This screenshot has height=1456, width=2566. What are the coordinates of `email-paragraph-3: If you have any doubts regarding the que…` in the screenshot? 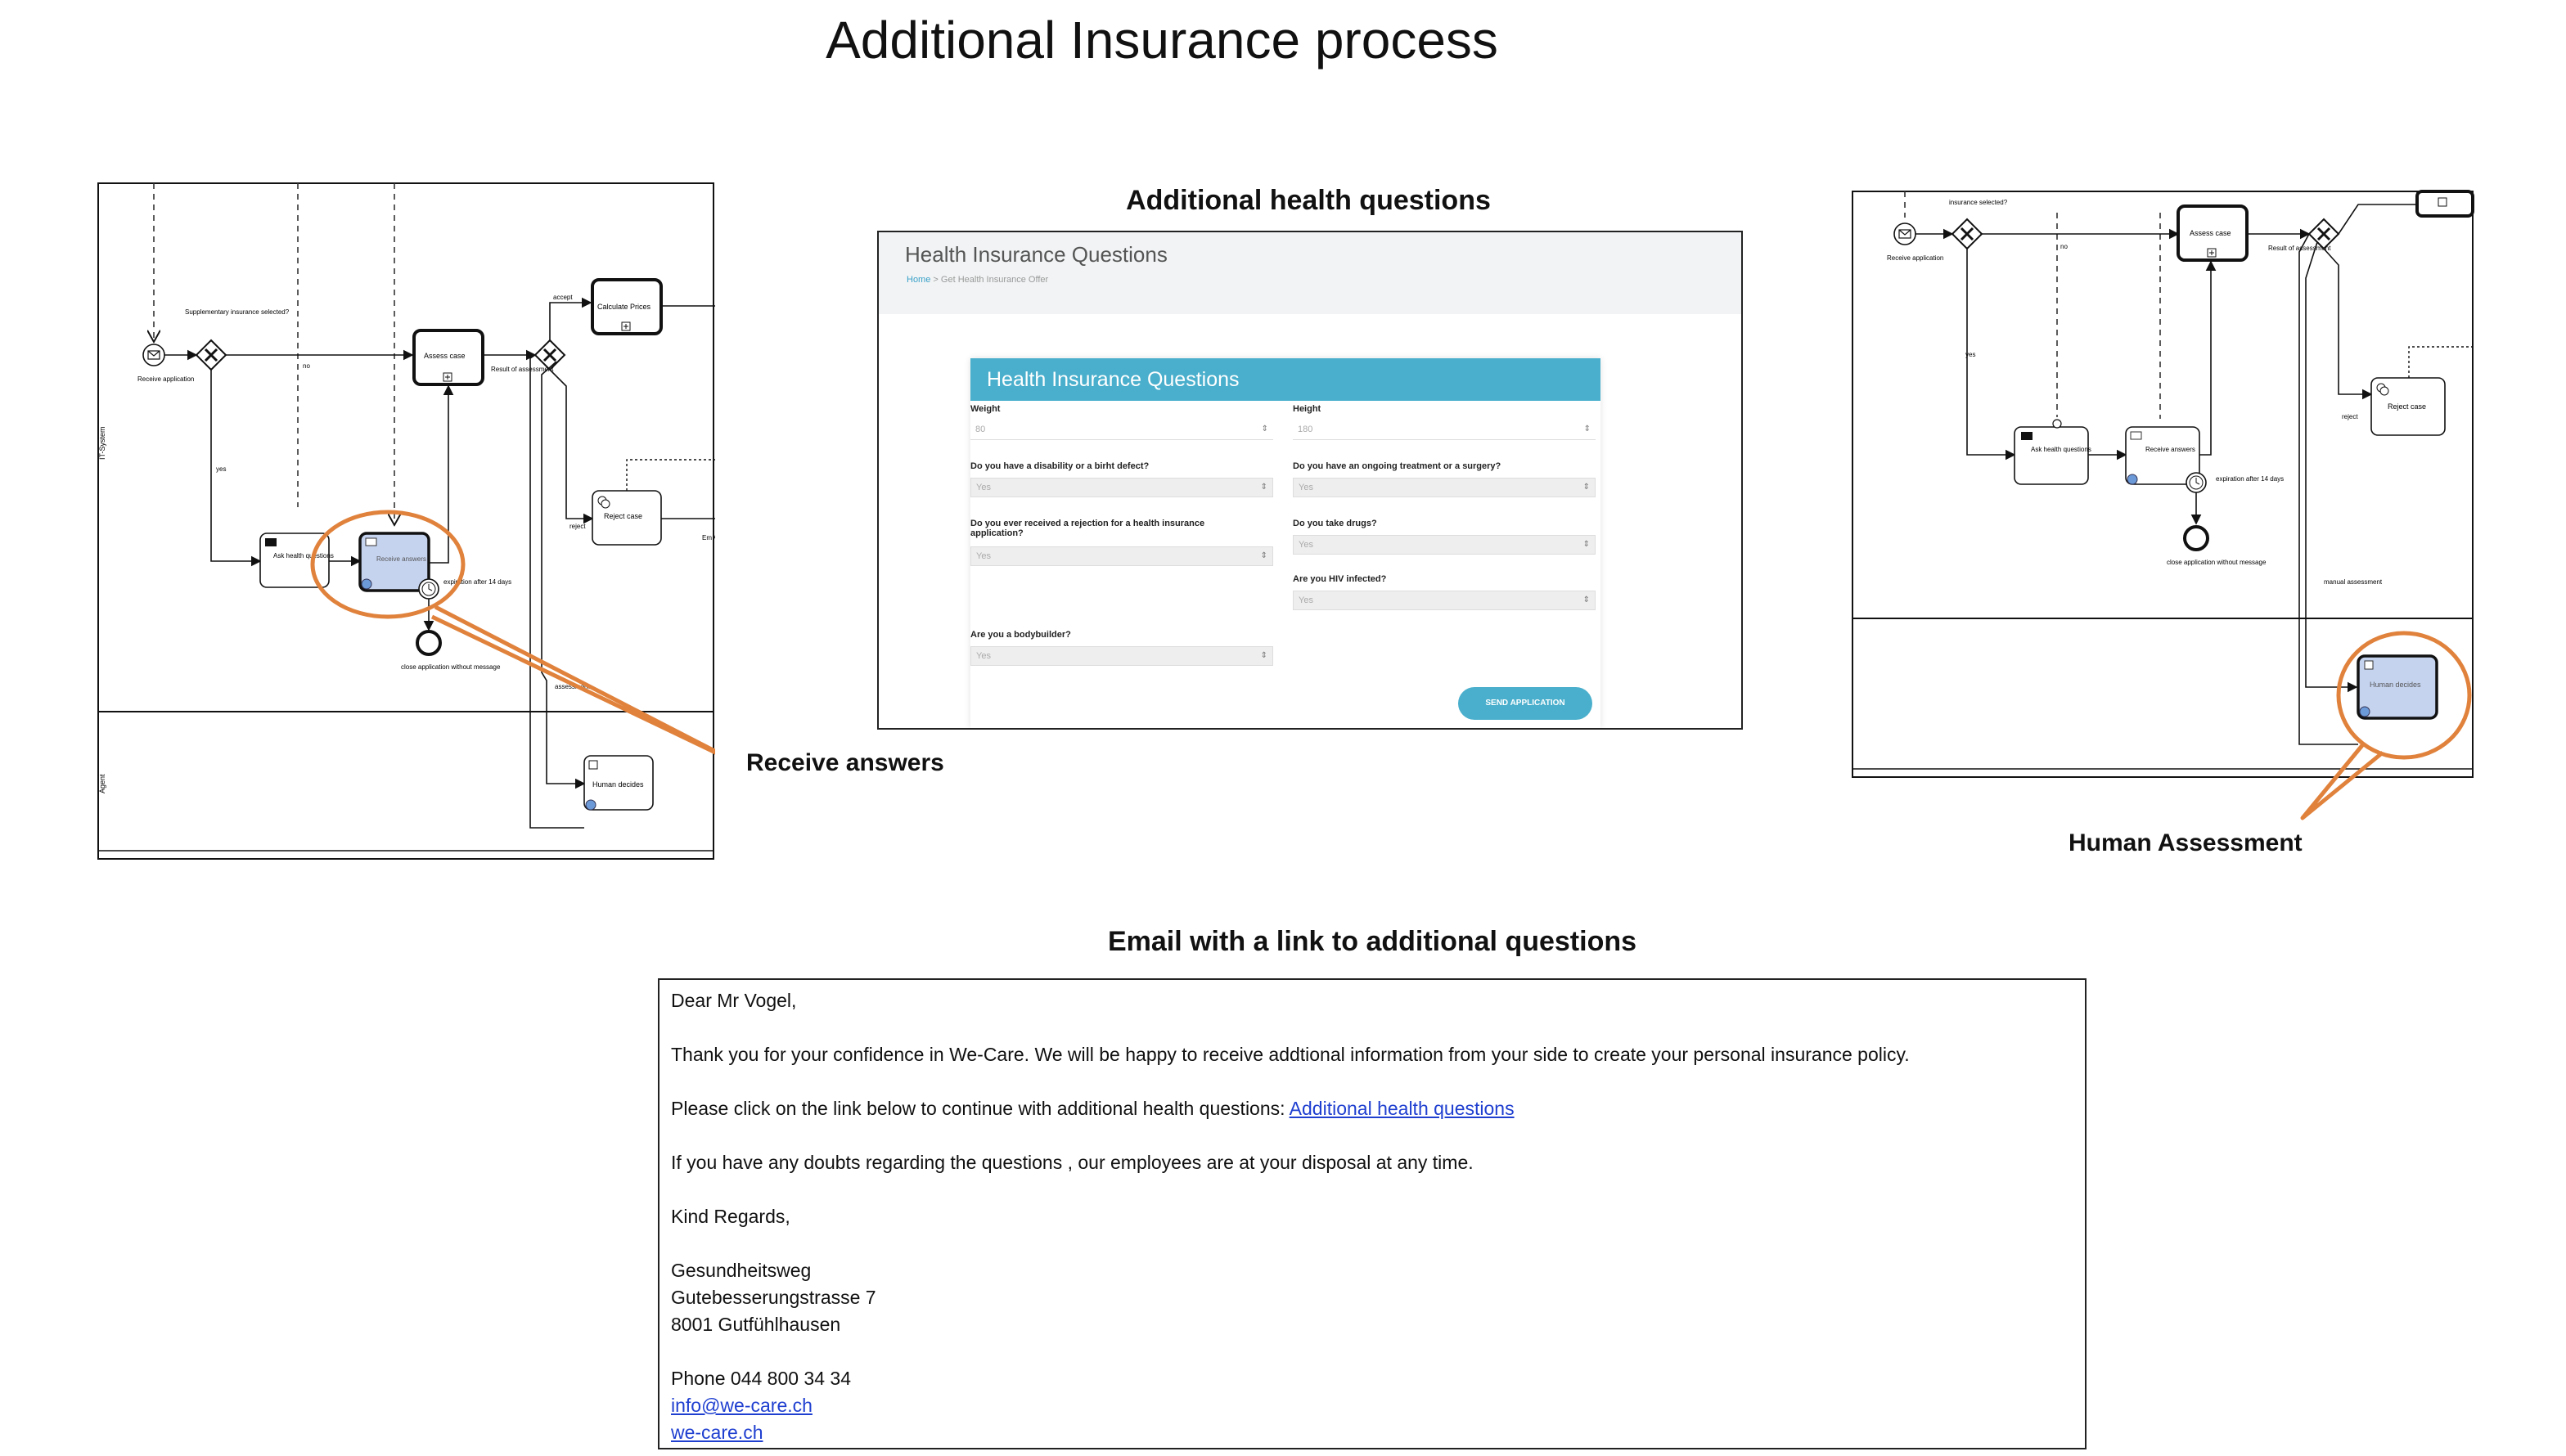 It's located at (1072, 1163).